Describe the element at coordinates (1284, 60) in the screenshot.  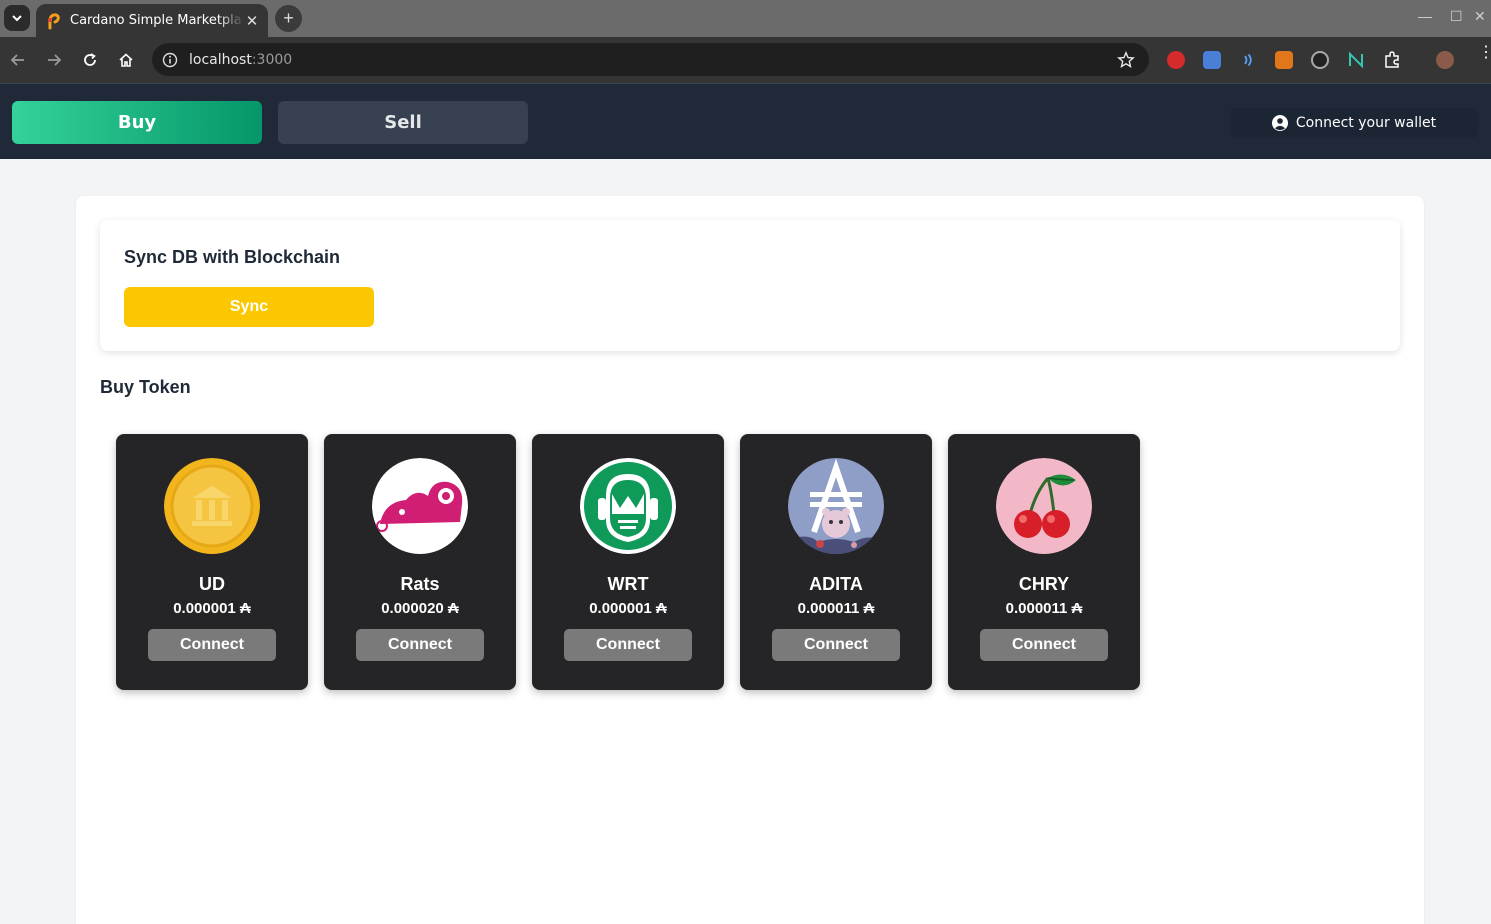
I see `metamask-fox-icon` at that location.